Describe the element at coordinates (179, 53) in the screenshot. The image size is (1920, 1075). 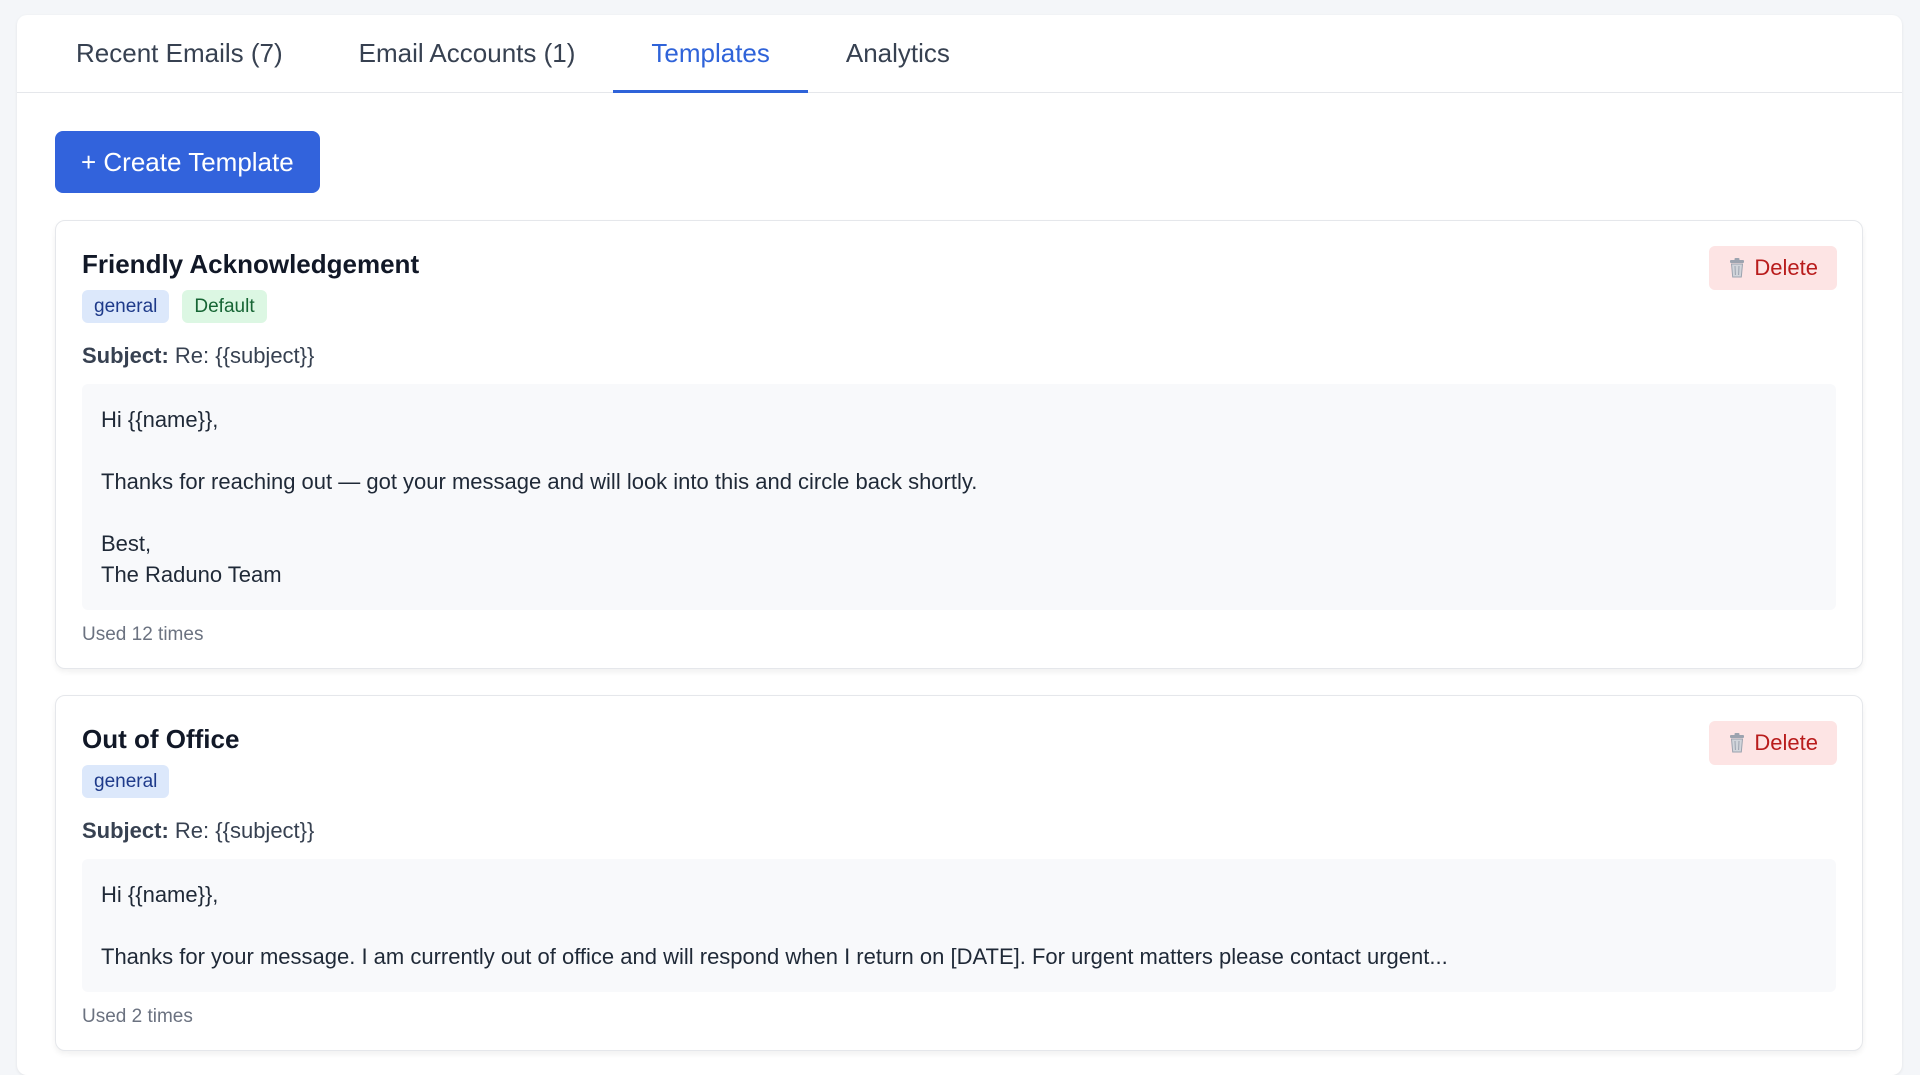
I see `tab-recent-emails: Recent Emails (7)` at that location.